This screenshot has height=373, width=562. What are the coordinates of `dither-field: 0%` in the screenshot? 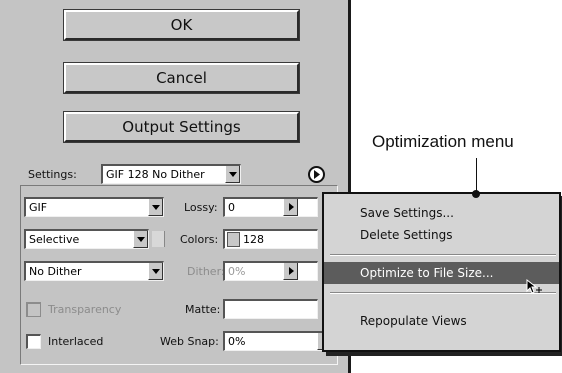 It's located at (270, 271).